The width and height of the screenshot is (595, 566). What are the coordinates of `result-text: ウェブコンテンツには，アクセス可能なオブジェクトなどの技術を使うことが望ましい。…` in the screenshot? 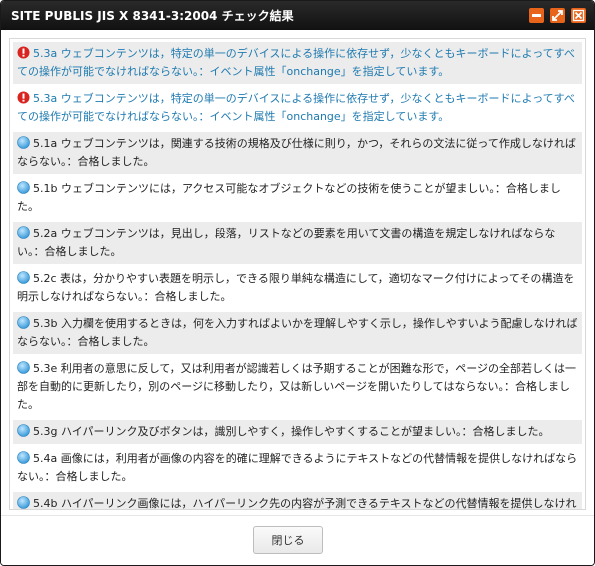 It's located at (289, 197).